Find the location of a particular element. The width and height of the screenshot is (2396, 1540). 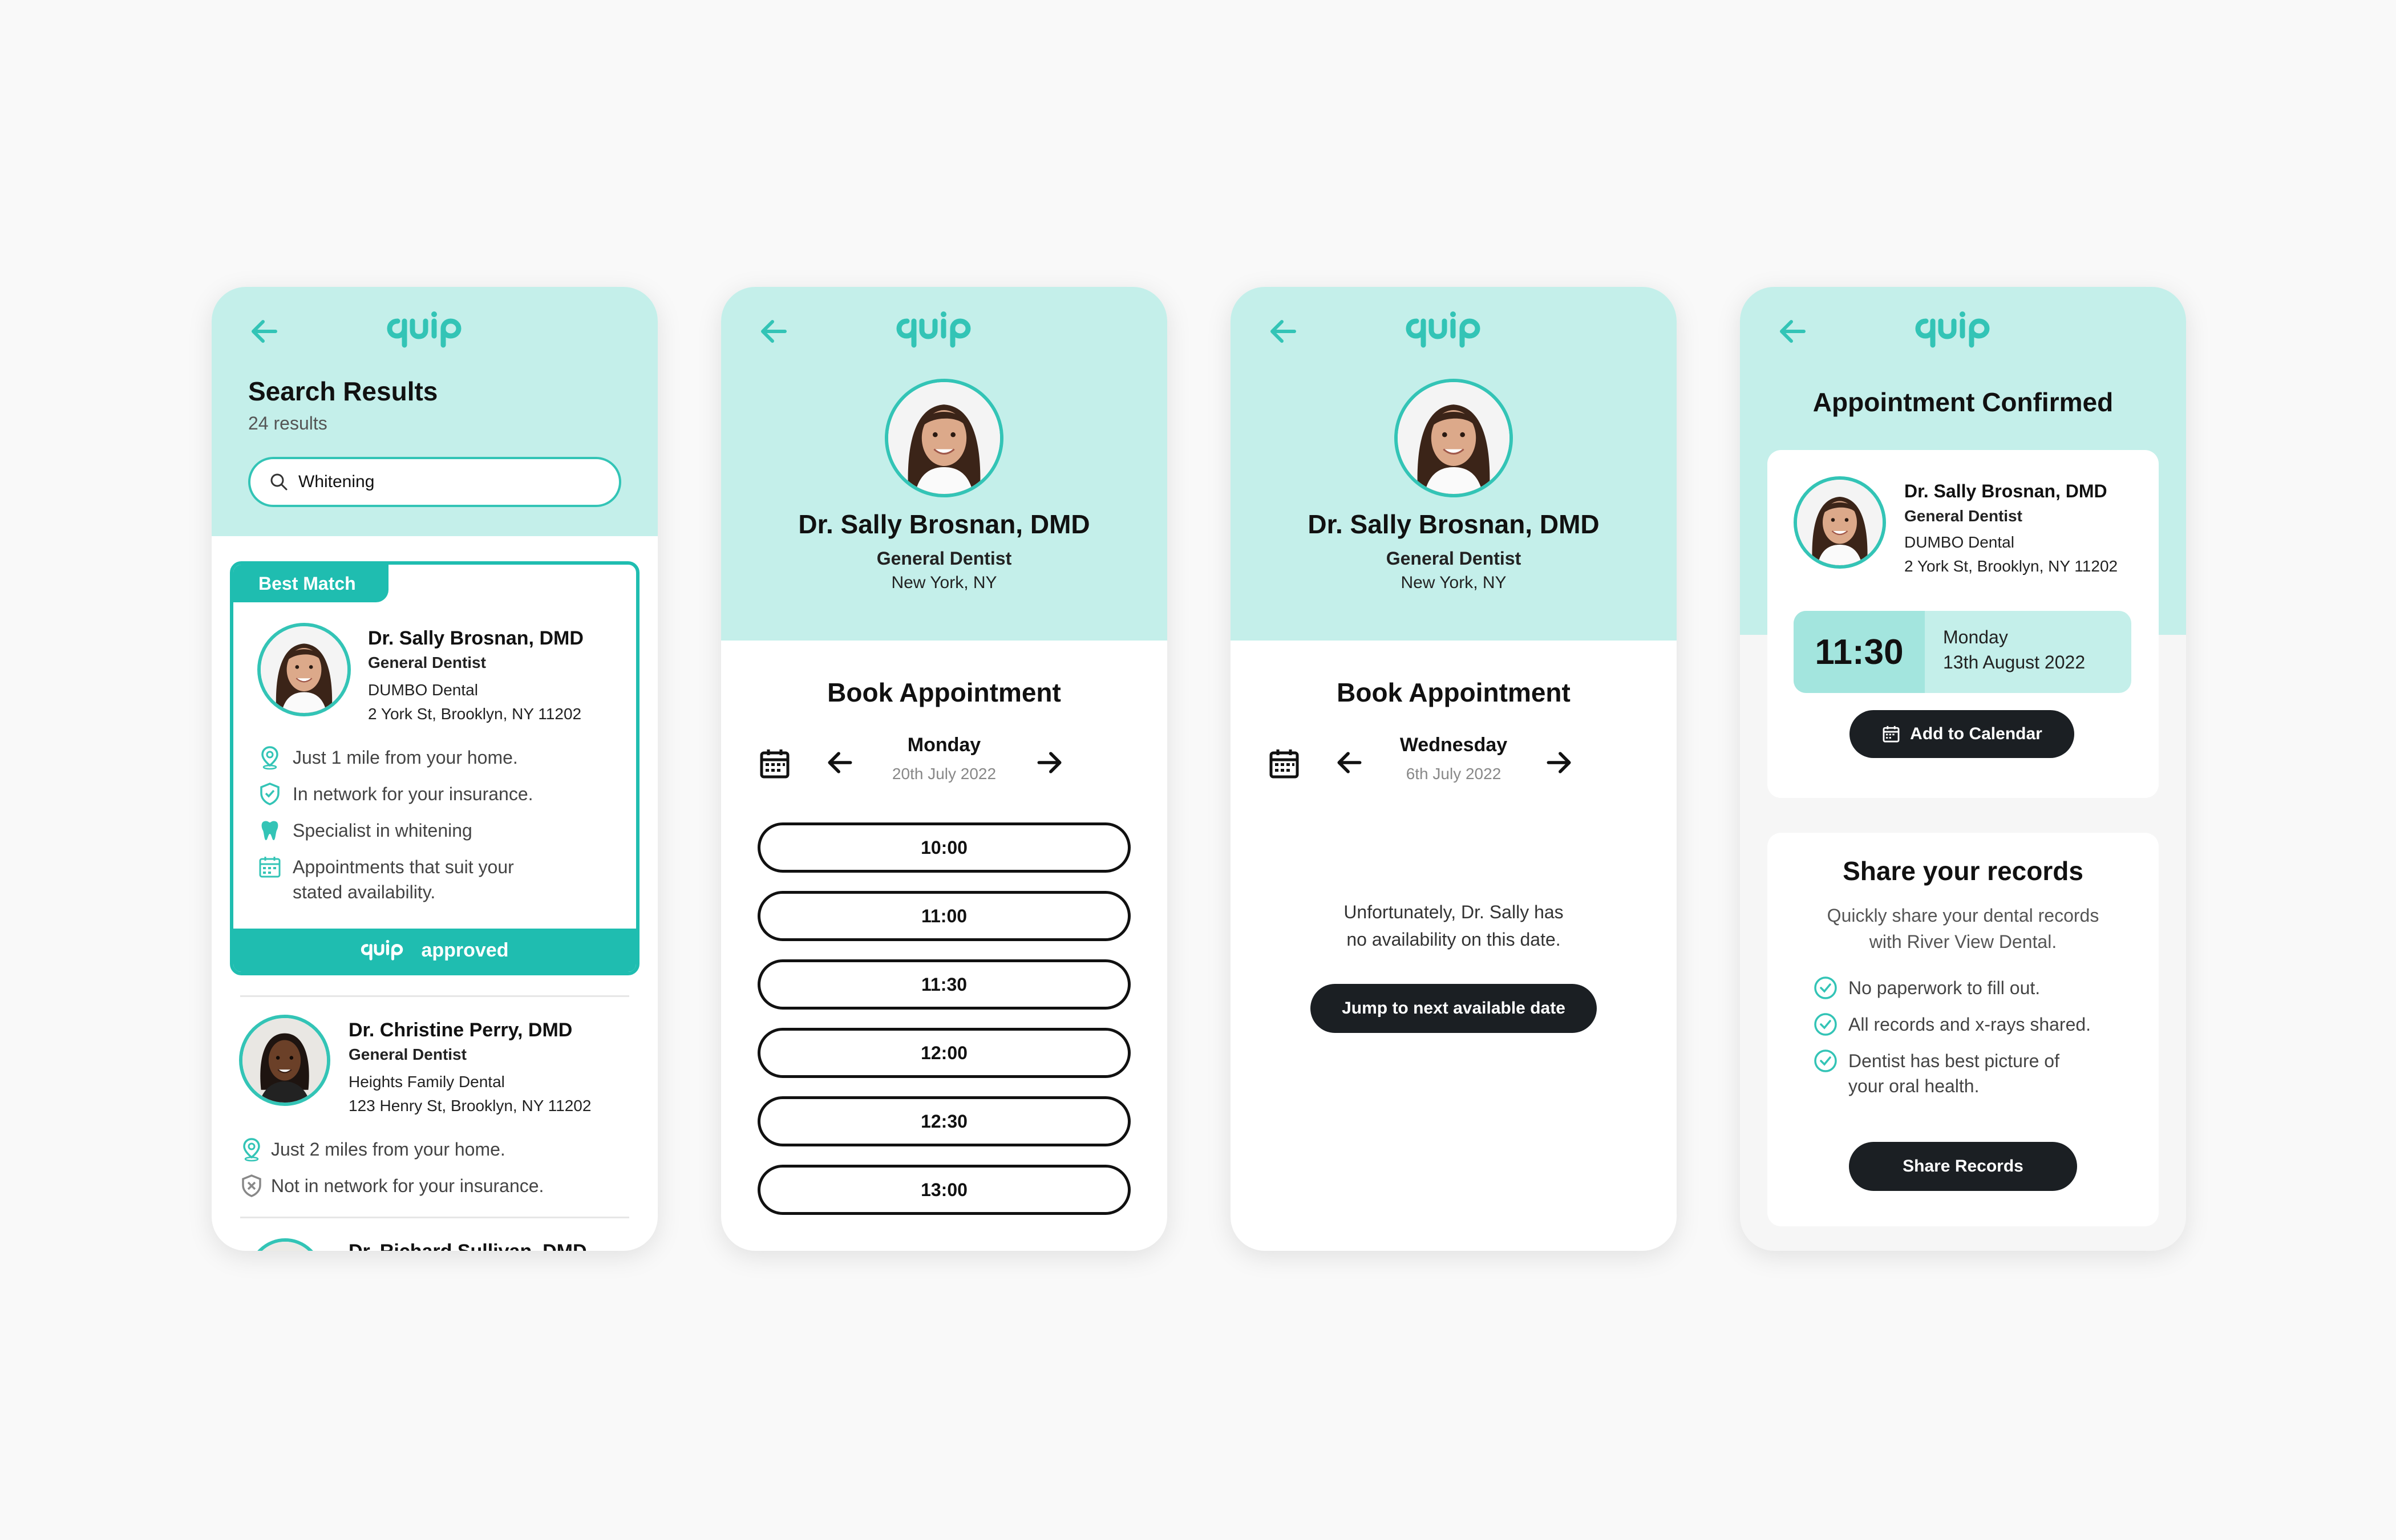

page-title: Search Results is located at coordinates (343, 391).